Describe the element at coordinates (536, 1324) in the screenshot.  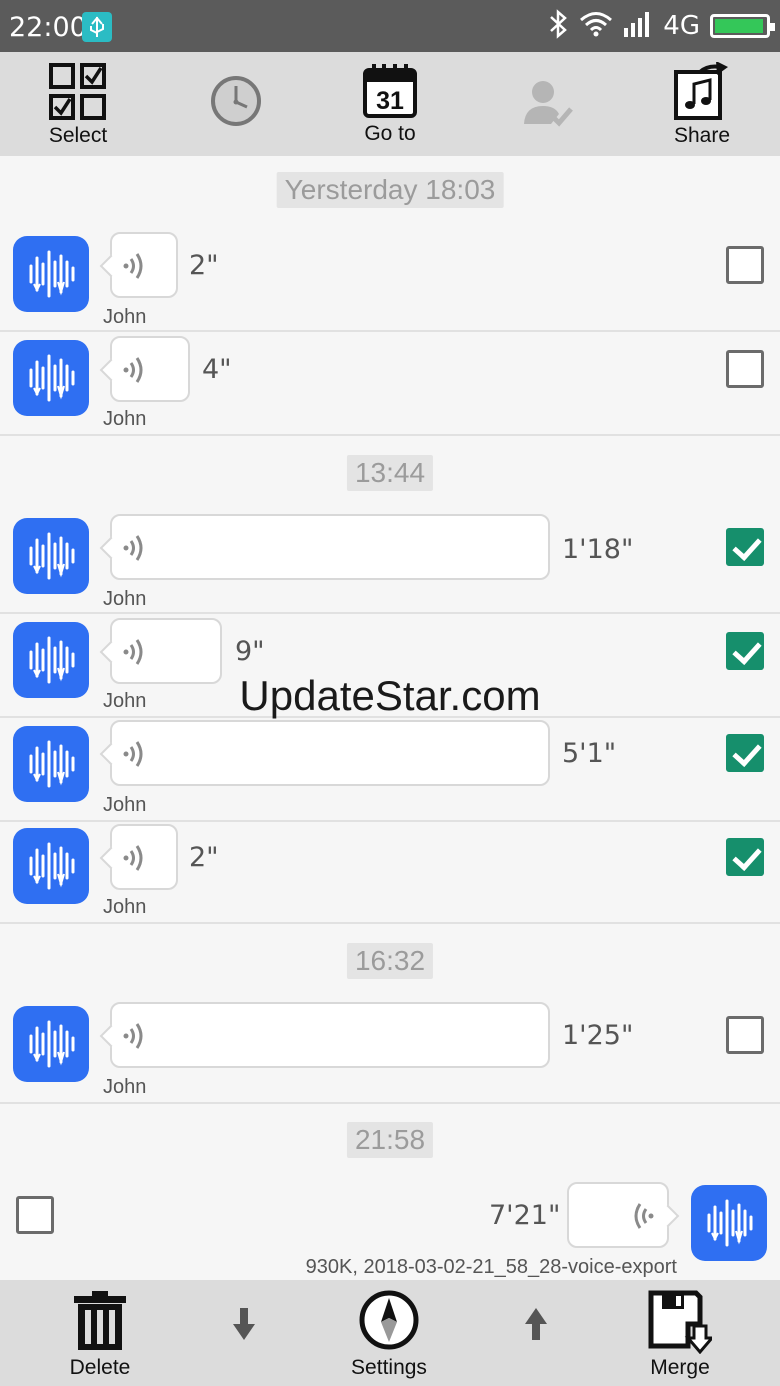
I see `arrow-up-icon` at that location.